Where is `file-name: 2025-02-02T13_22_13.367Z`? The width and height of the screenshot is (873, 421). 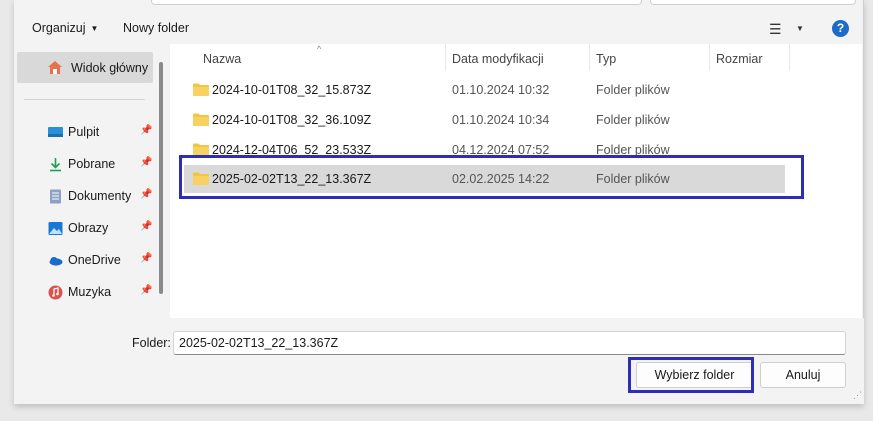 file-name: 2025-02-02T13_22_13.367Z is located at coordinates (292, 179).